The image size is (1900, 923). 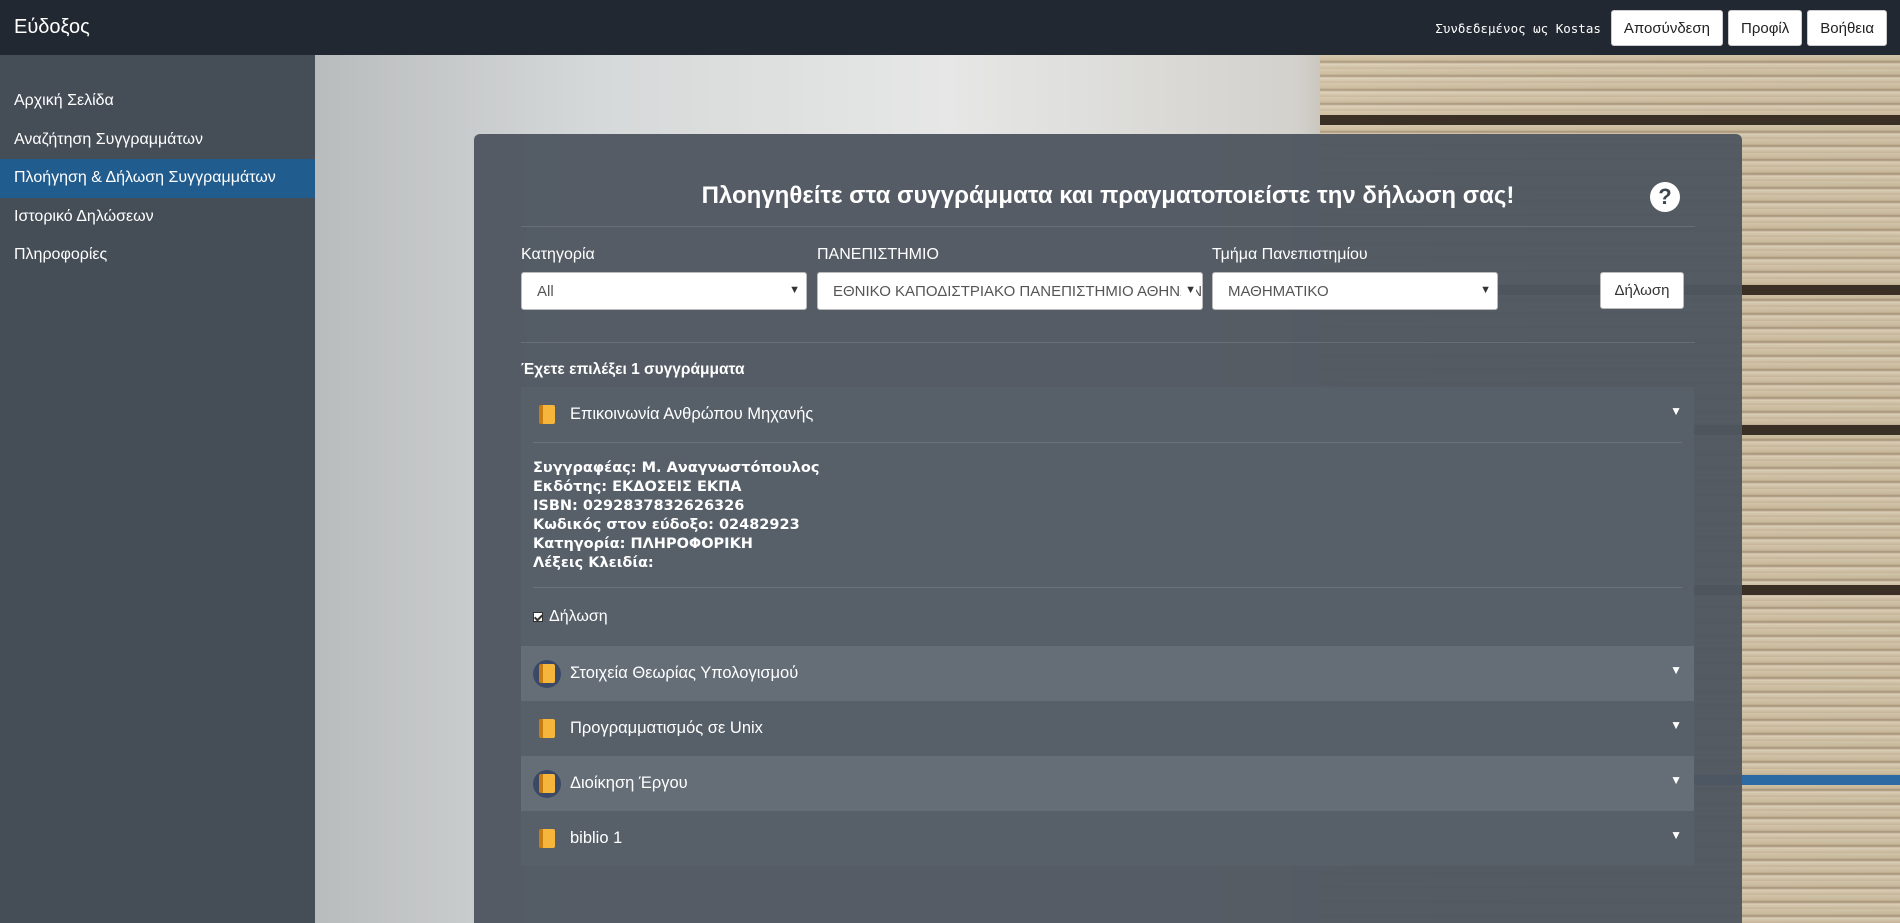 I want to click on logout-button: Αποσύνδεση, so click(x=1666, y=28).